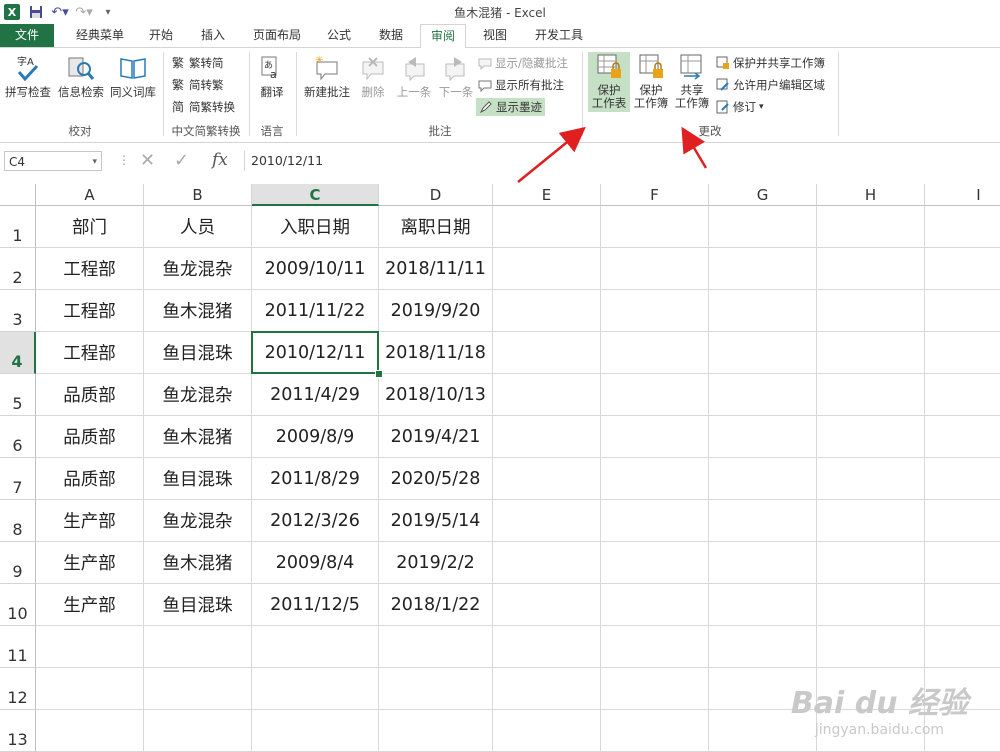  What do you see at coordinates (694, 147) in the screenshot?
I see `arrow-to-protect-workbook` at bounding box center [694, 147].